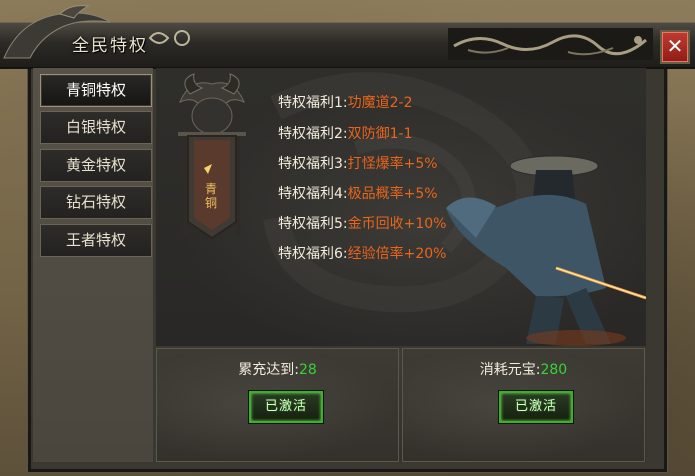 This screenshot has width=695, height=476. I want to click on ingot-value: 280, so click(554, 370).